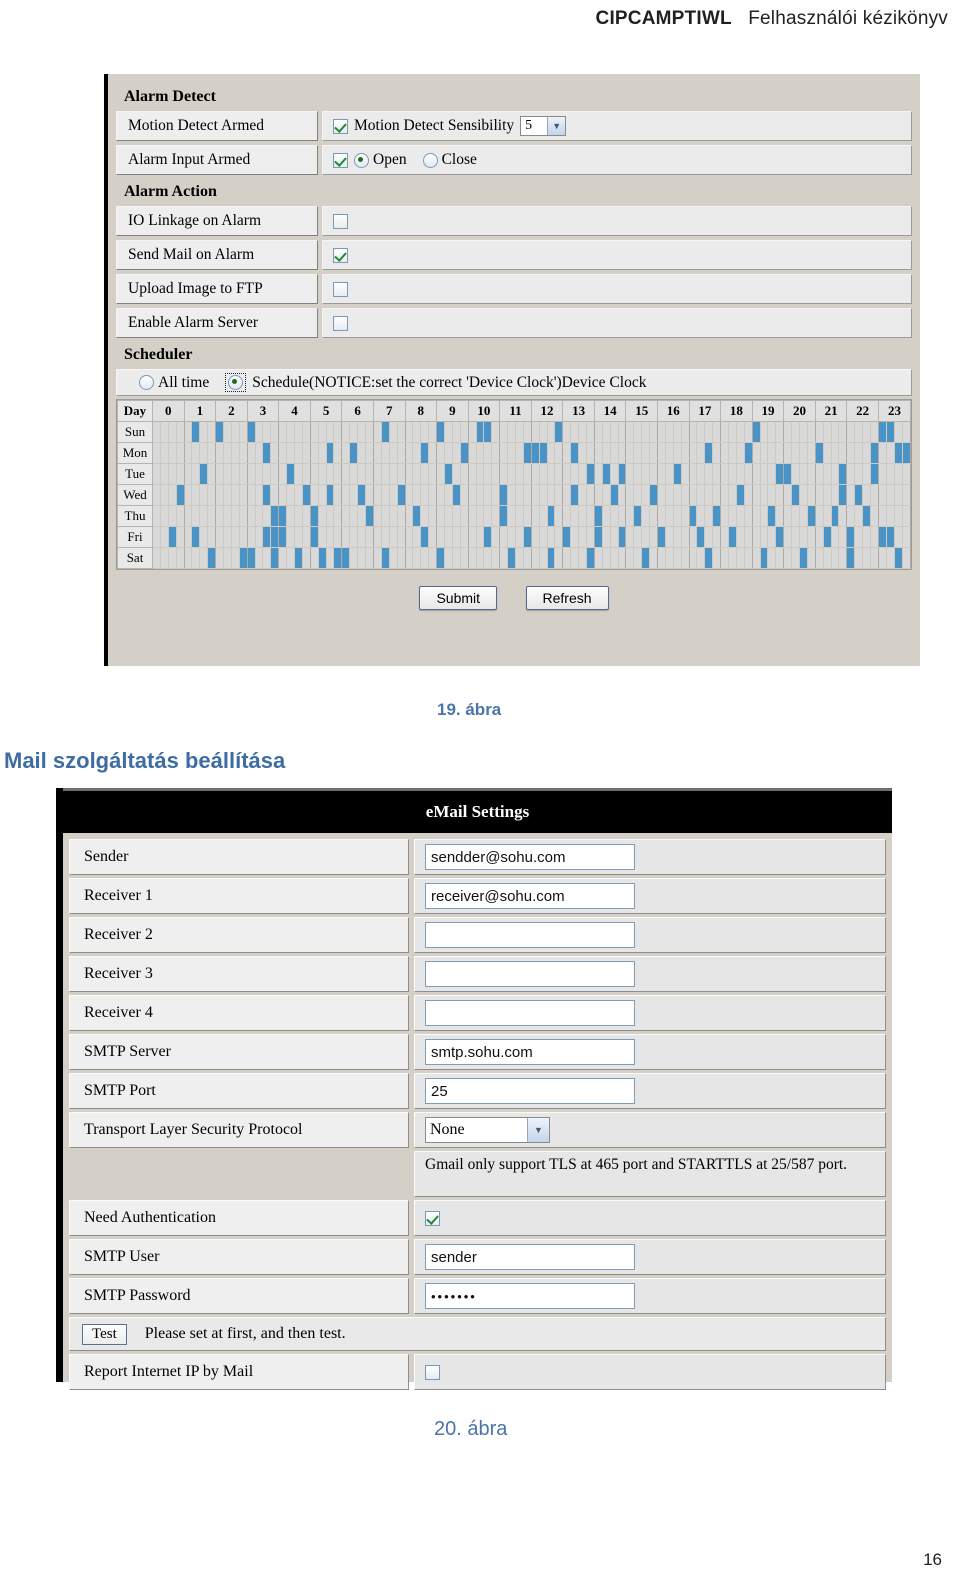 The width and height of the screenshot is (960, 1584). Describe the element at coordinates (449, 160) in the screenshot. I see `alarm-input-close-radio: Close` at that location.